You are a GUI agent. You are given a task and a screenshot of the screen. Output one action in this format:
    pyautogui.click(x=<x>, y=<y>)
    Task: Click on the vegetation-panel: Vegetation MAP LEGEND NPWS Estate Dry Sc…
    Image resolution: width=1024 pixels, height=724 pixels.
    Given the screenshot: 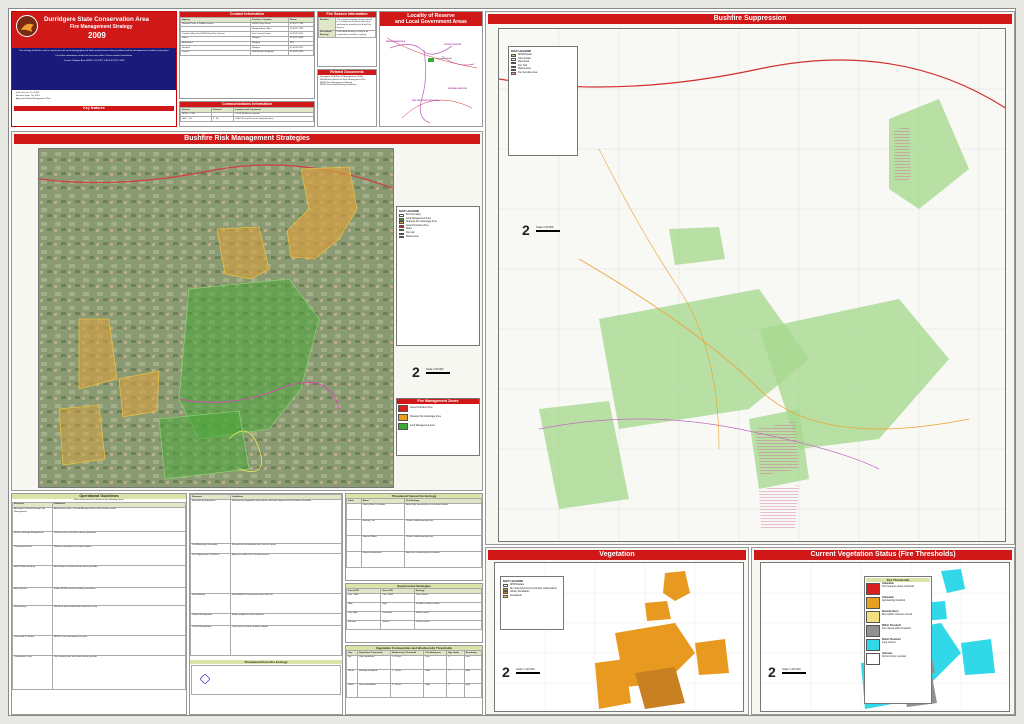 What is the action you would take?
    pyautogui.click(x=617, y=631)
    